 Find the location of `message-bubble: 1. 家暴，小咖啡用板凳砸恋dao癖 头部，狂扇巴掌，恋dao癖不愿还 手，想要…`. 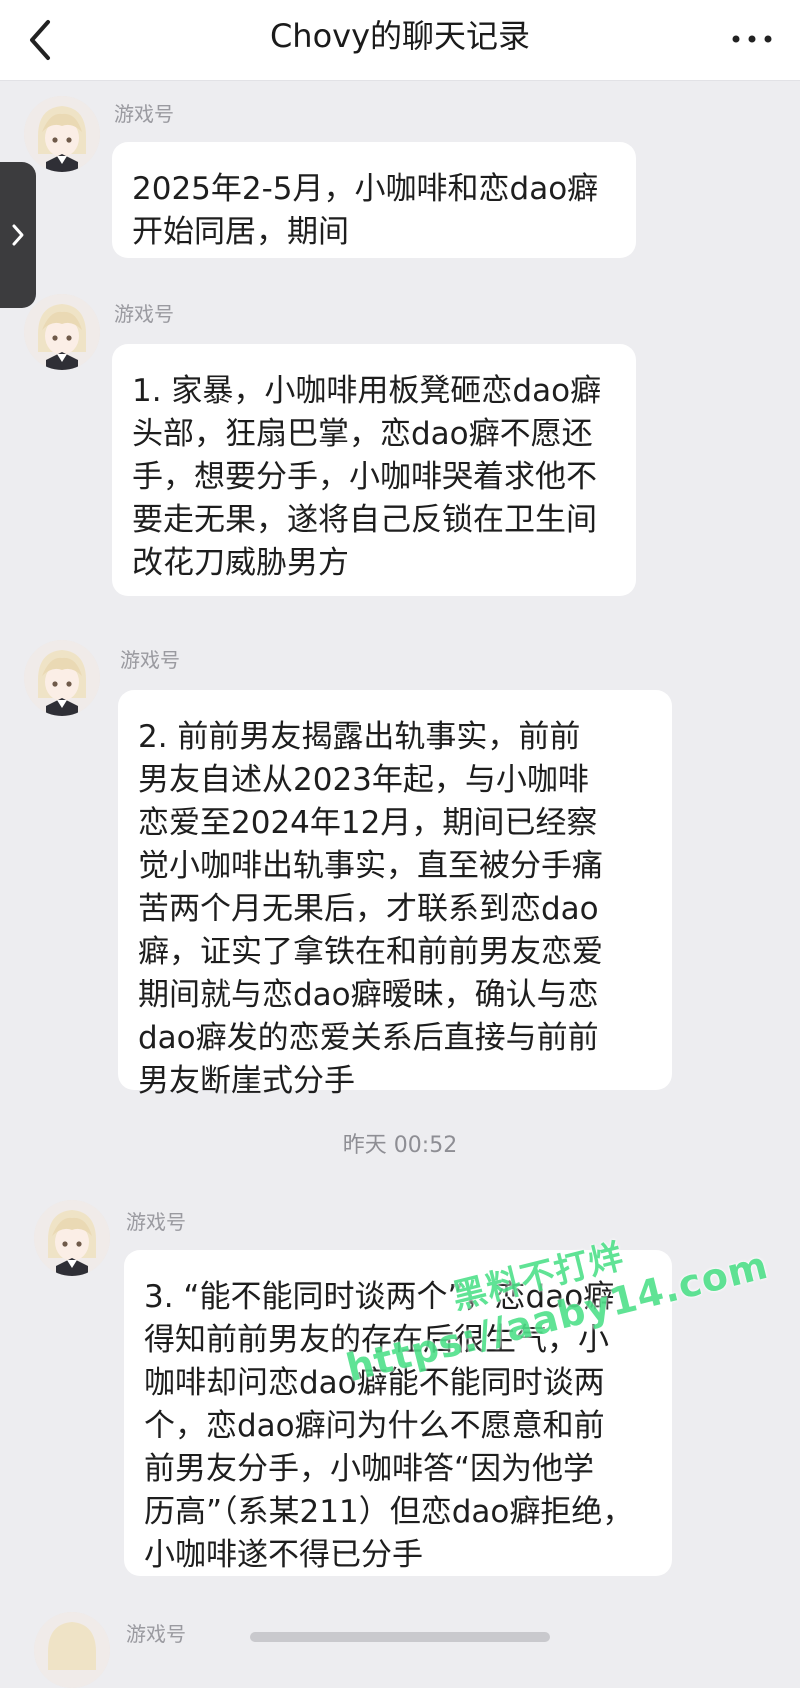

message-bubble: 1. 家暴，小咖啡用板凳砸恋dao癖 头部，狂扇巴掌，恋dao癖不愿还 手，想要… is located at coordinates (374, 470).